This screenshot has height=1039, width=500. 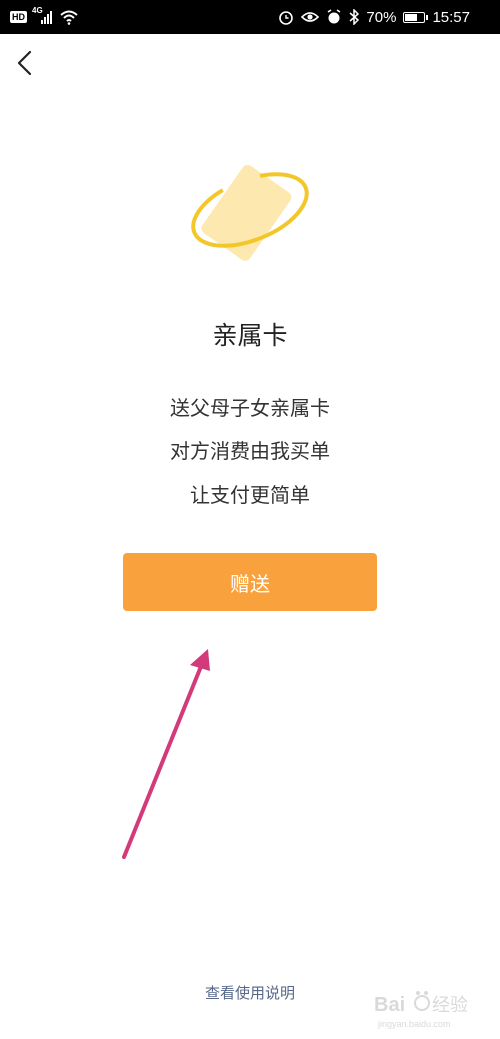 What do you see at coordinates (286, 18) in the screenshot?
I see `alarm-clock-icon` at bounding box center [286, 18].